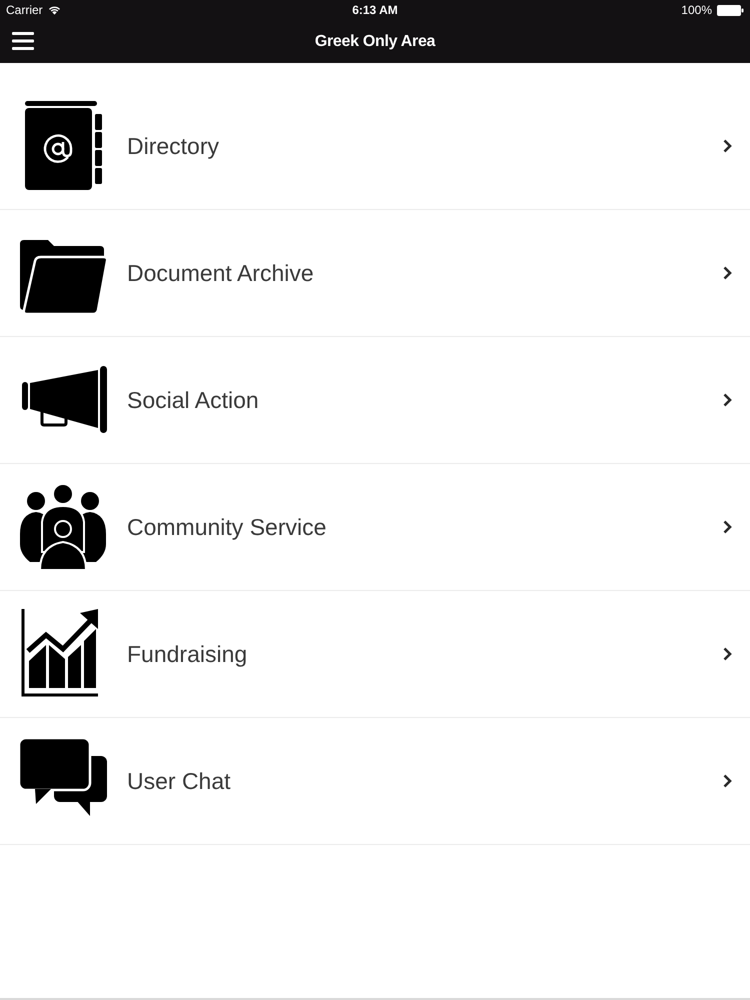  I want to click on battery-icon, so click(730, 10).